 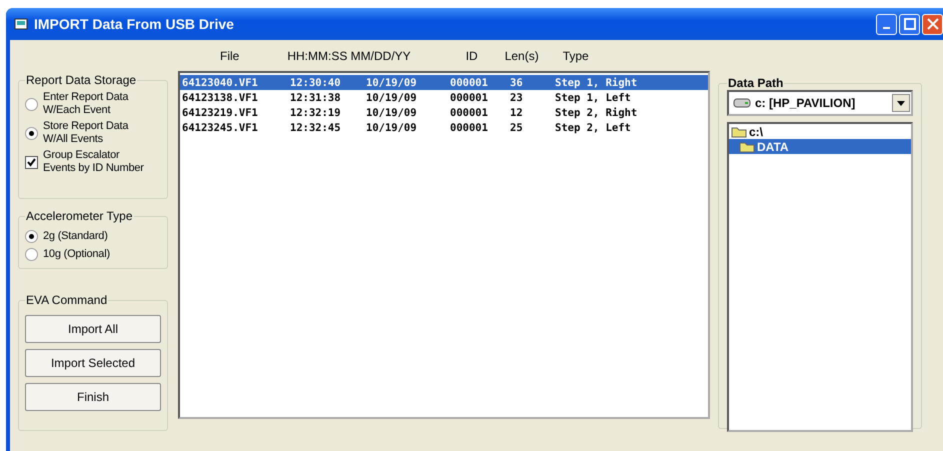 I want to click on drive-dropdown: c: [HP_PAVILION], so click(x=820, y=103).